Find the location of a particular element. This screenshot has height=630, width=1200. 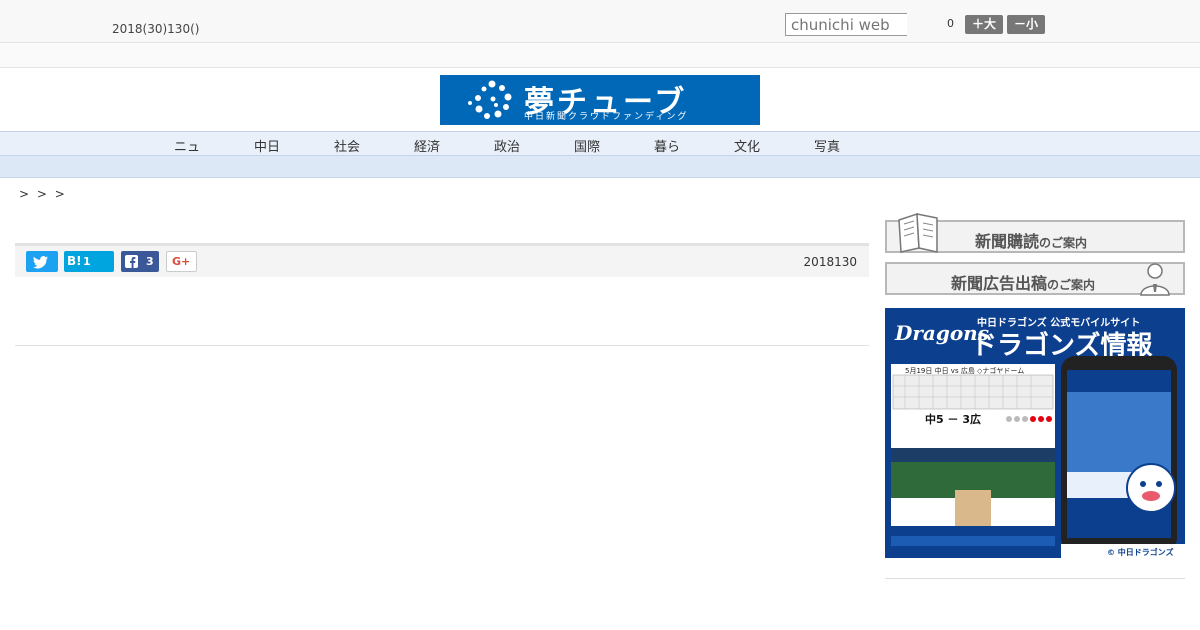

nav-item: 経済 is located at coordinates (427, 145).